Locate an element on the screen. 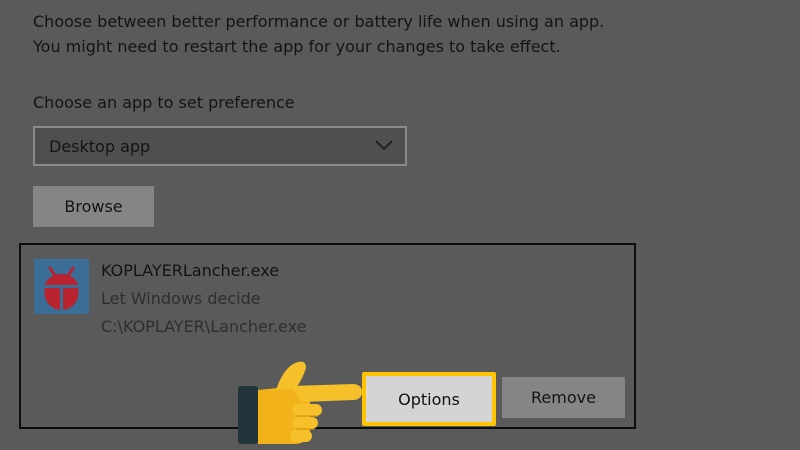 The width and height of the screenshot is (800, 450). choose-app-label: Choose an app to set preference is located at coordinates (164, 102).